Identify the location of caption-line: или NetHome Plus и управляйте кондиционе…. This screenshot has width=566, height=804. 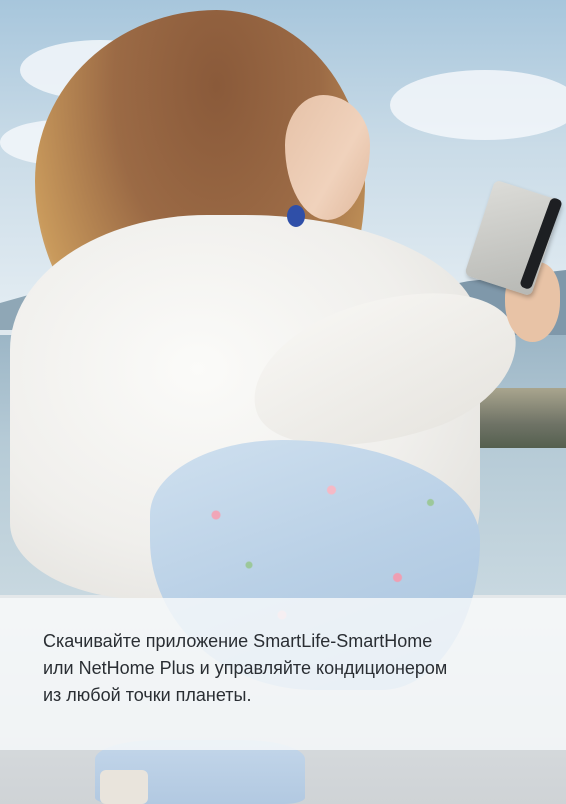
(245, 668).